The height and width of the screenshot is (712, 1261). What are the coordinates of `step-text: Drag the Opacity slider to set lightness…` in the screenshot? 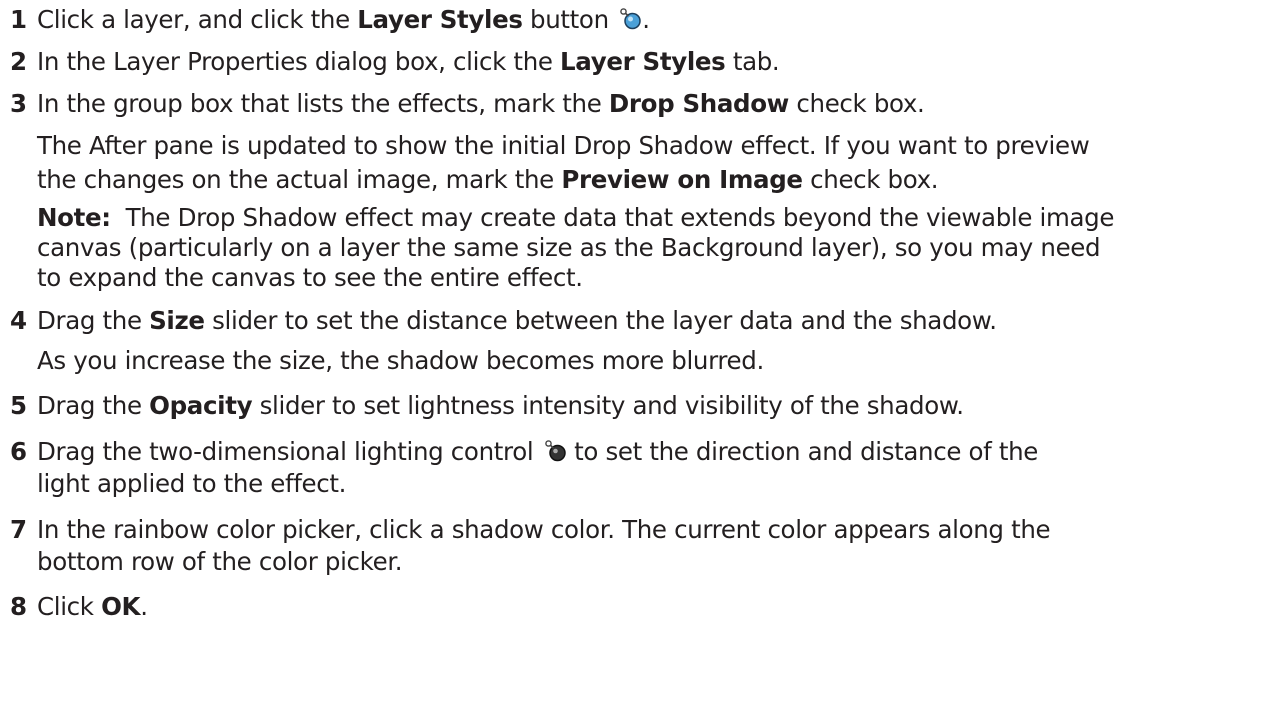 It's located at (500, 405).